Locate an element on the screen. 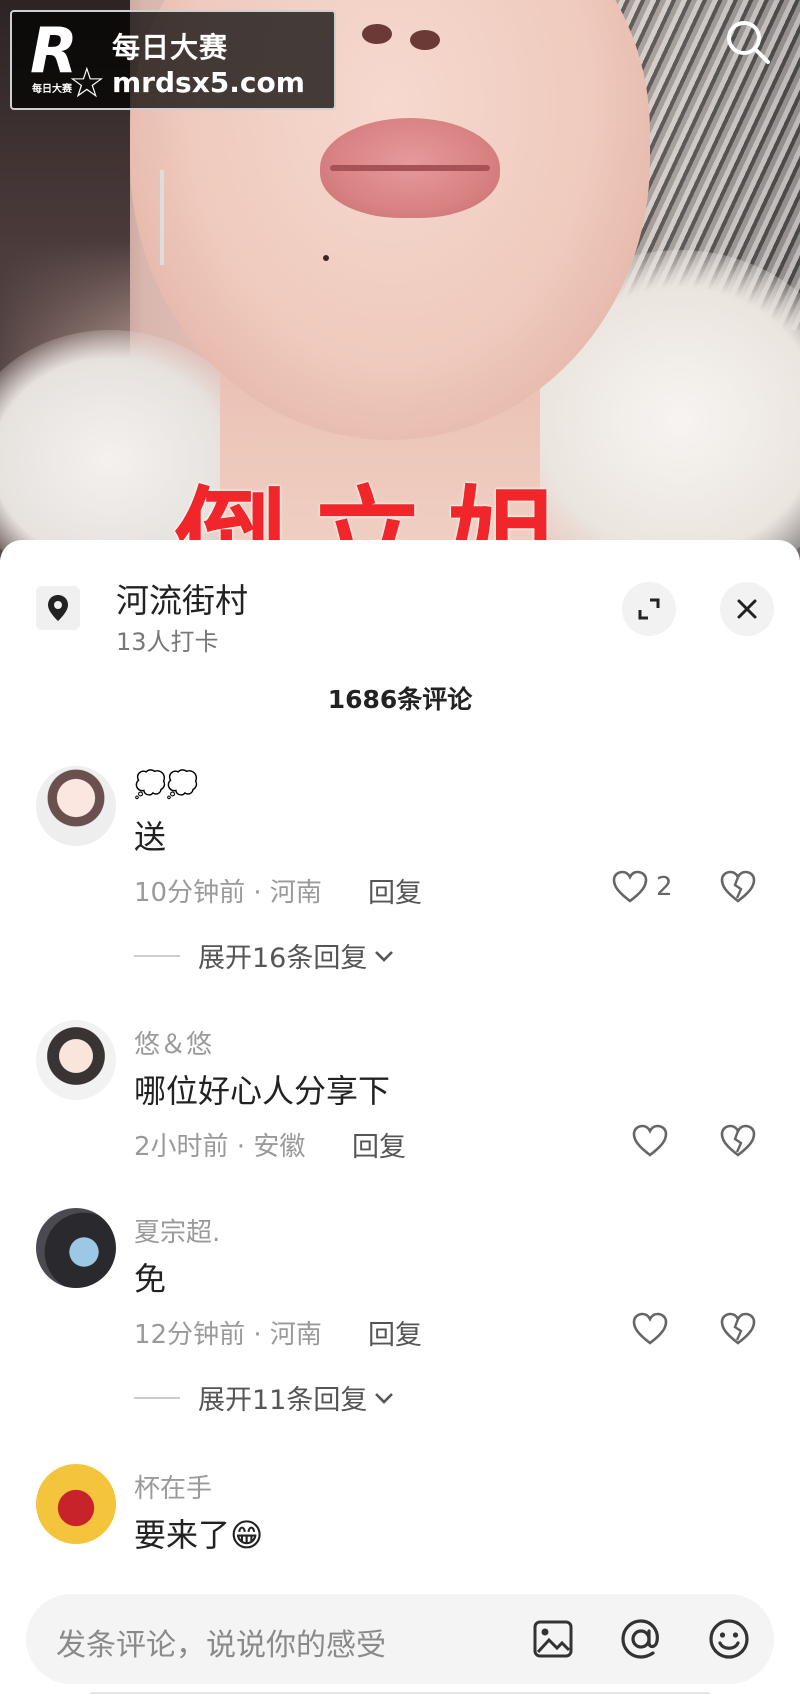 The width and height of the screenshot is (800, 1703). watermark-url: mrdsx5.com is located at coordinates (208, 82).